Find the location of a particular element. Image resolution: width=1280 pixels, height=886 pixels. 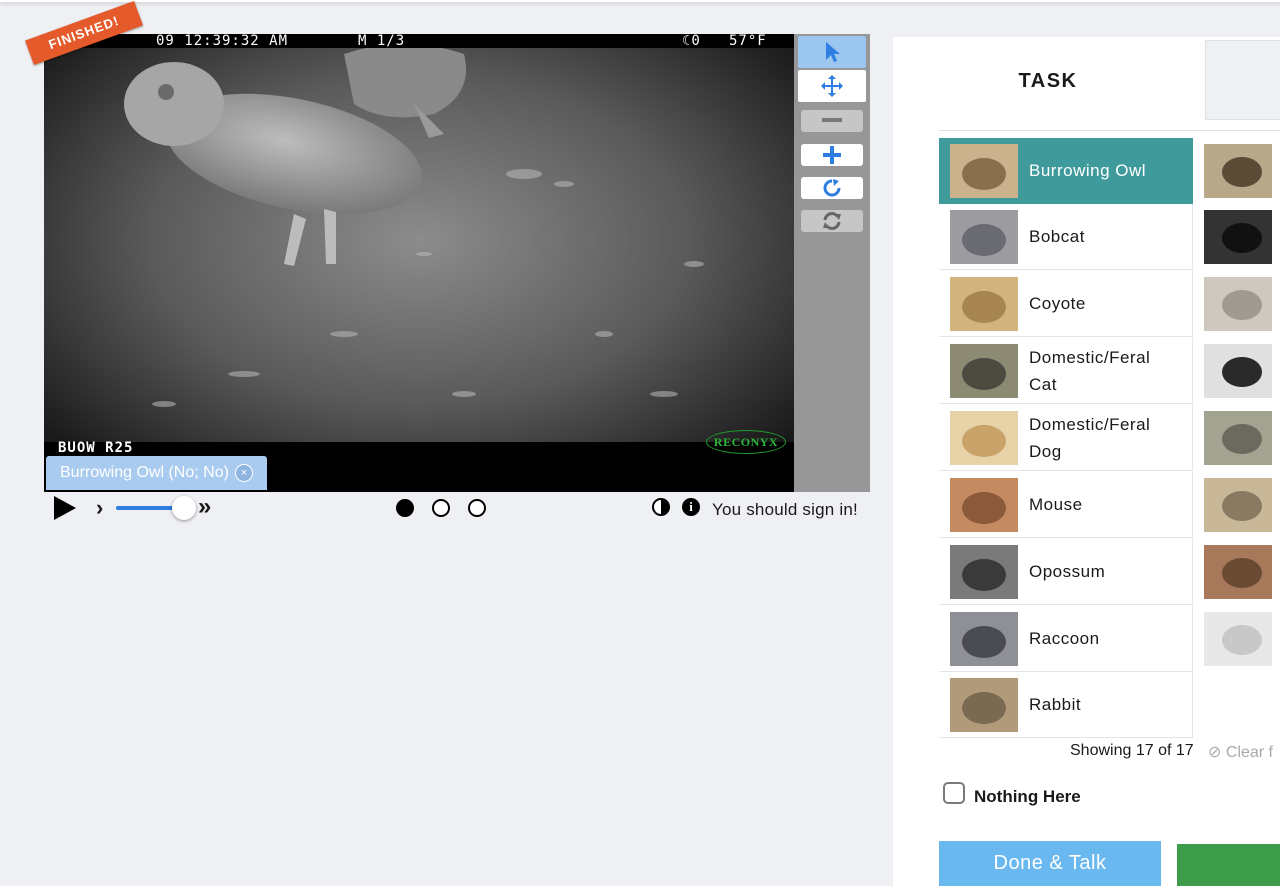

species-choice: Raccoon is located at coordinates (1066, 639).